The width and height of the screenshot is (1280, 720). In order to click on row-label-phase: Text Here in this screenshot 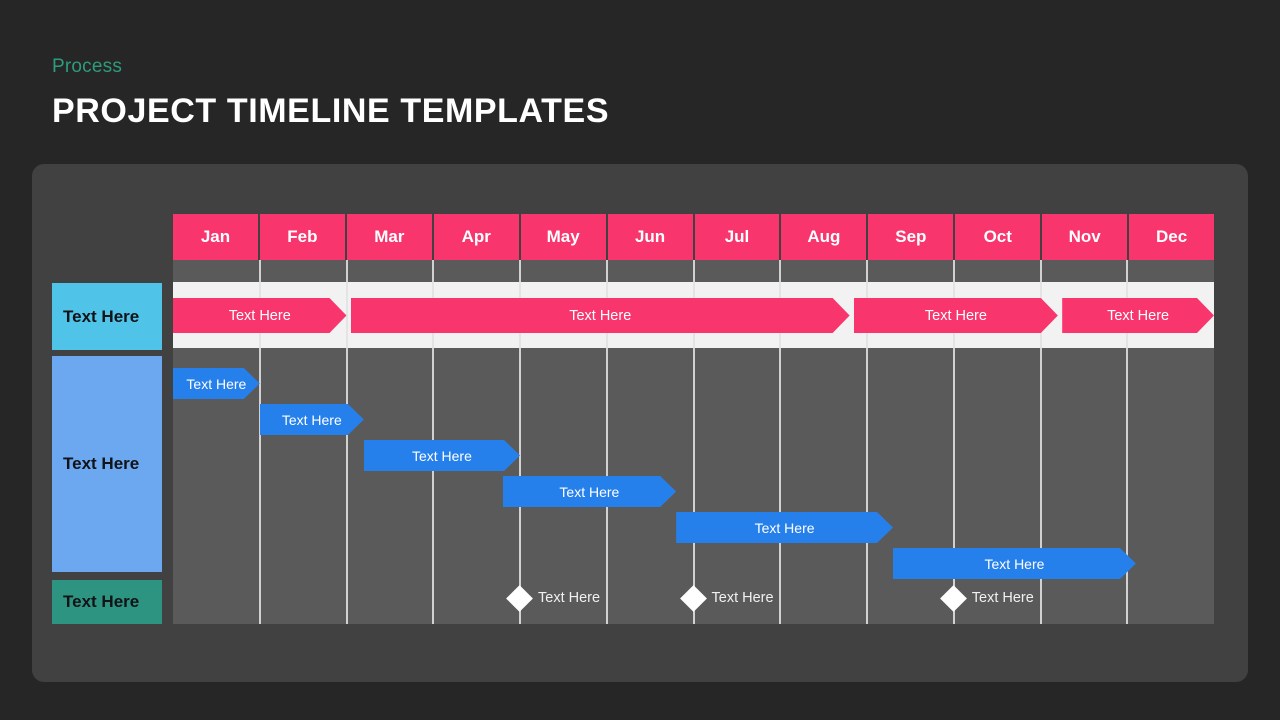, I will do `click(107, 316)`.